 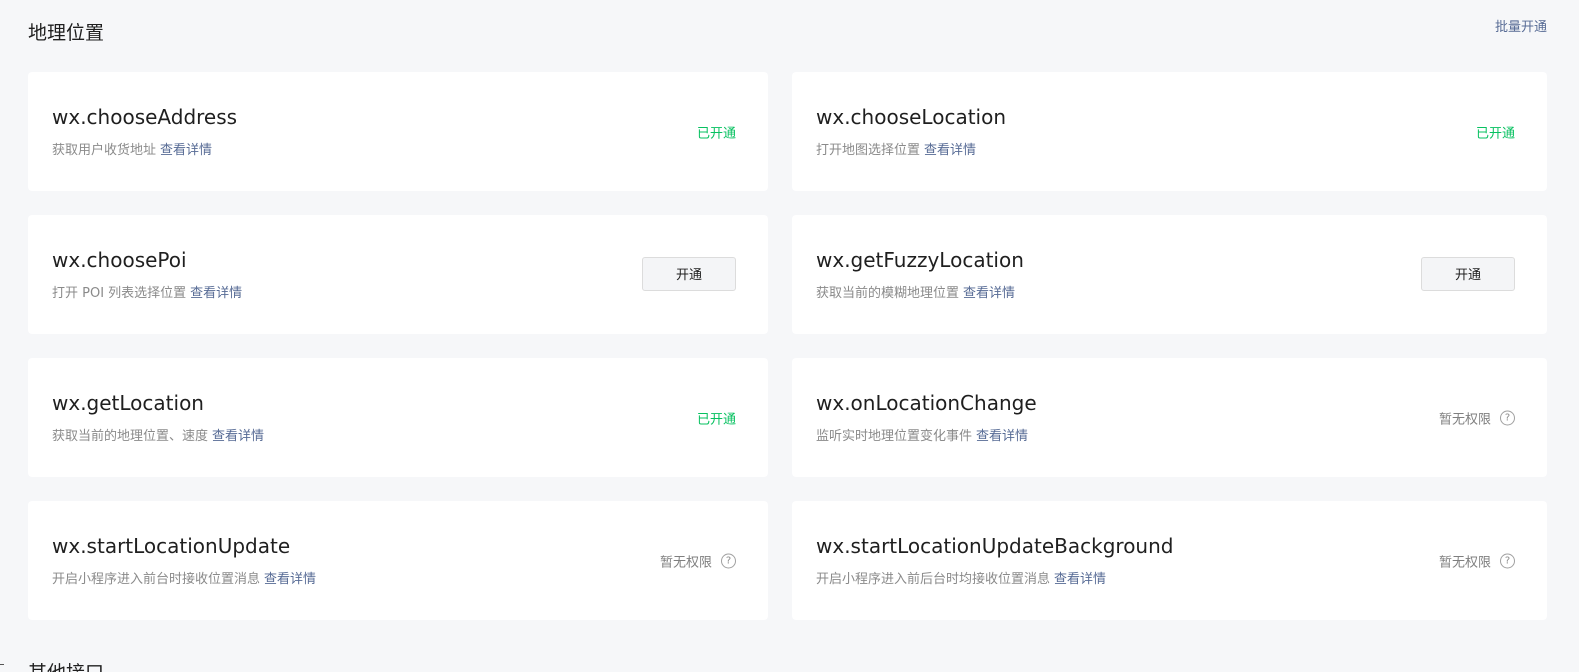 I want to click on next-section-title: 其他接口, so click(x=66, y=666).